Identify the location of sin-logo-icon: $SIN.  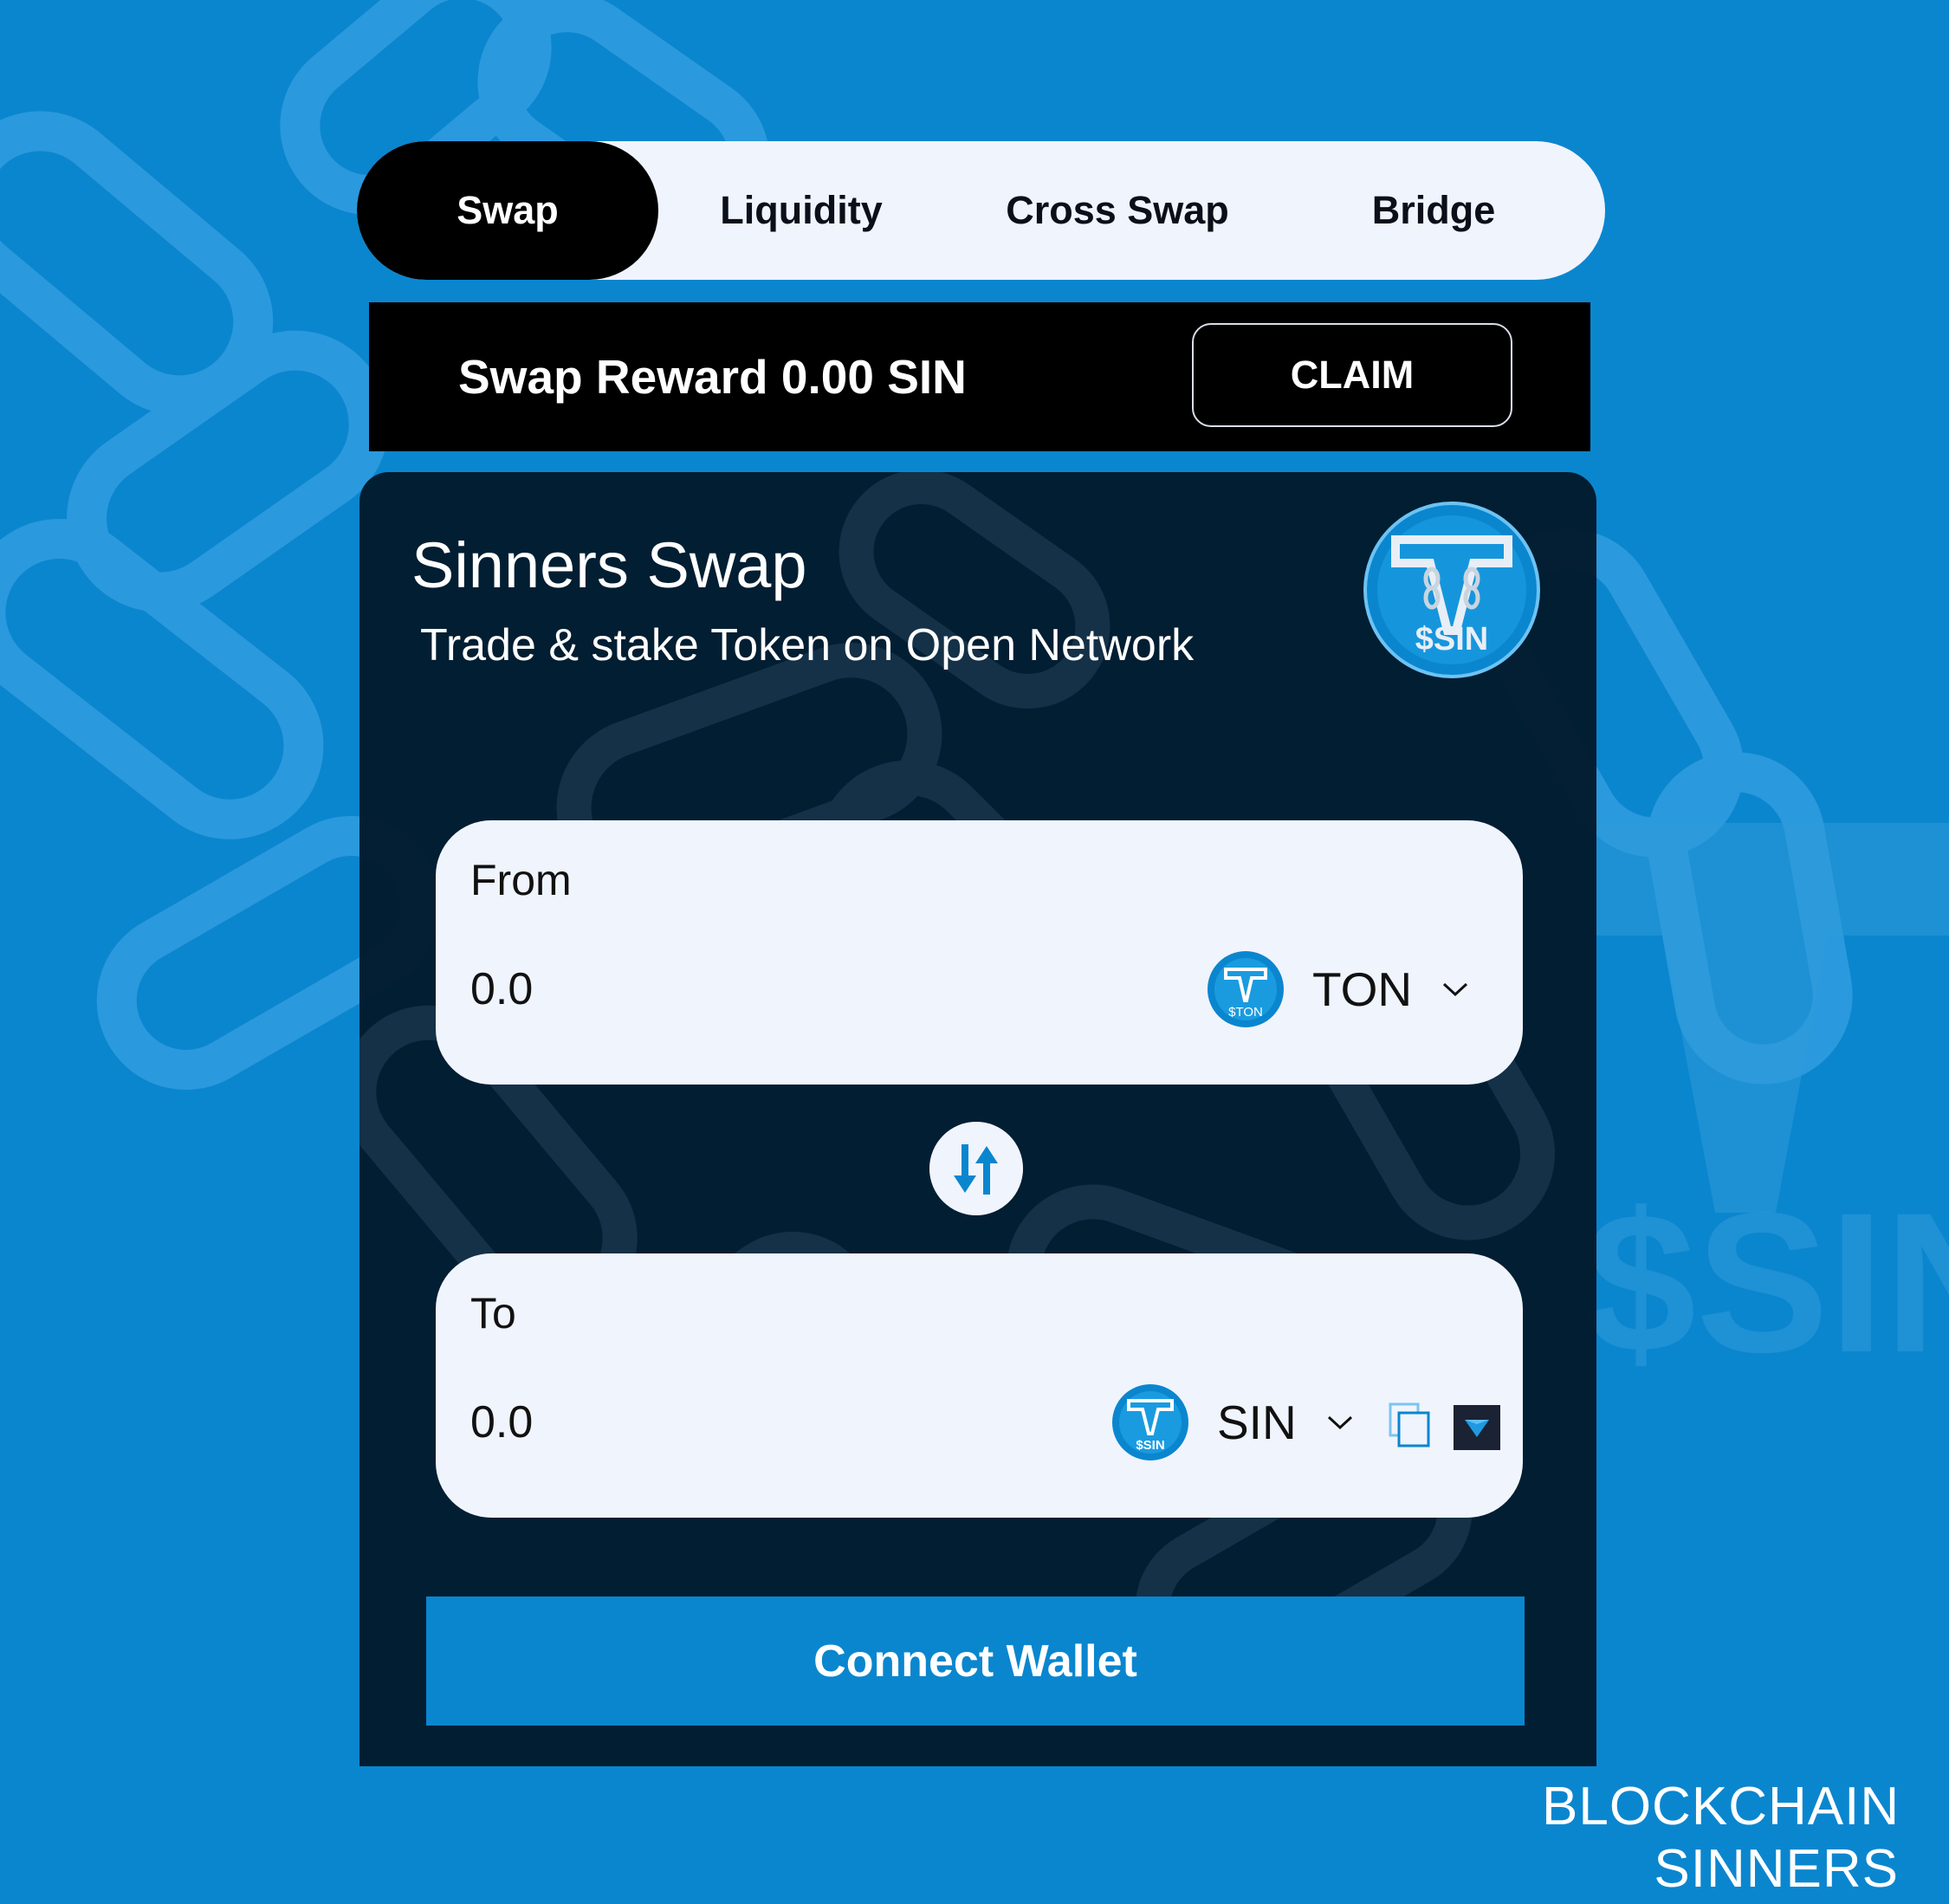
(1451, 590).